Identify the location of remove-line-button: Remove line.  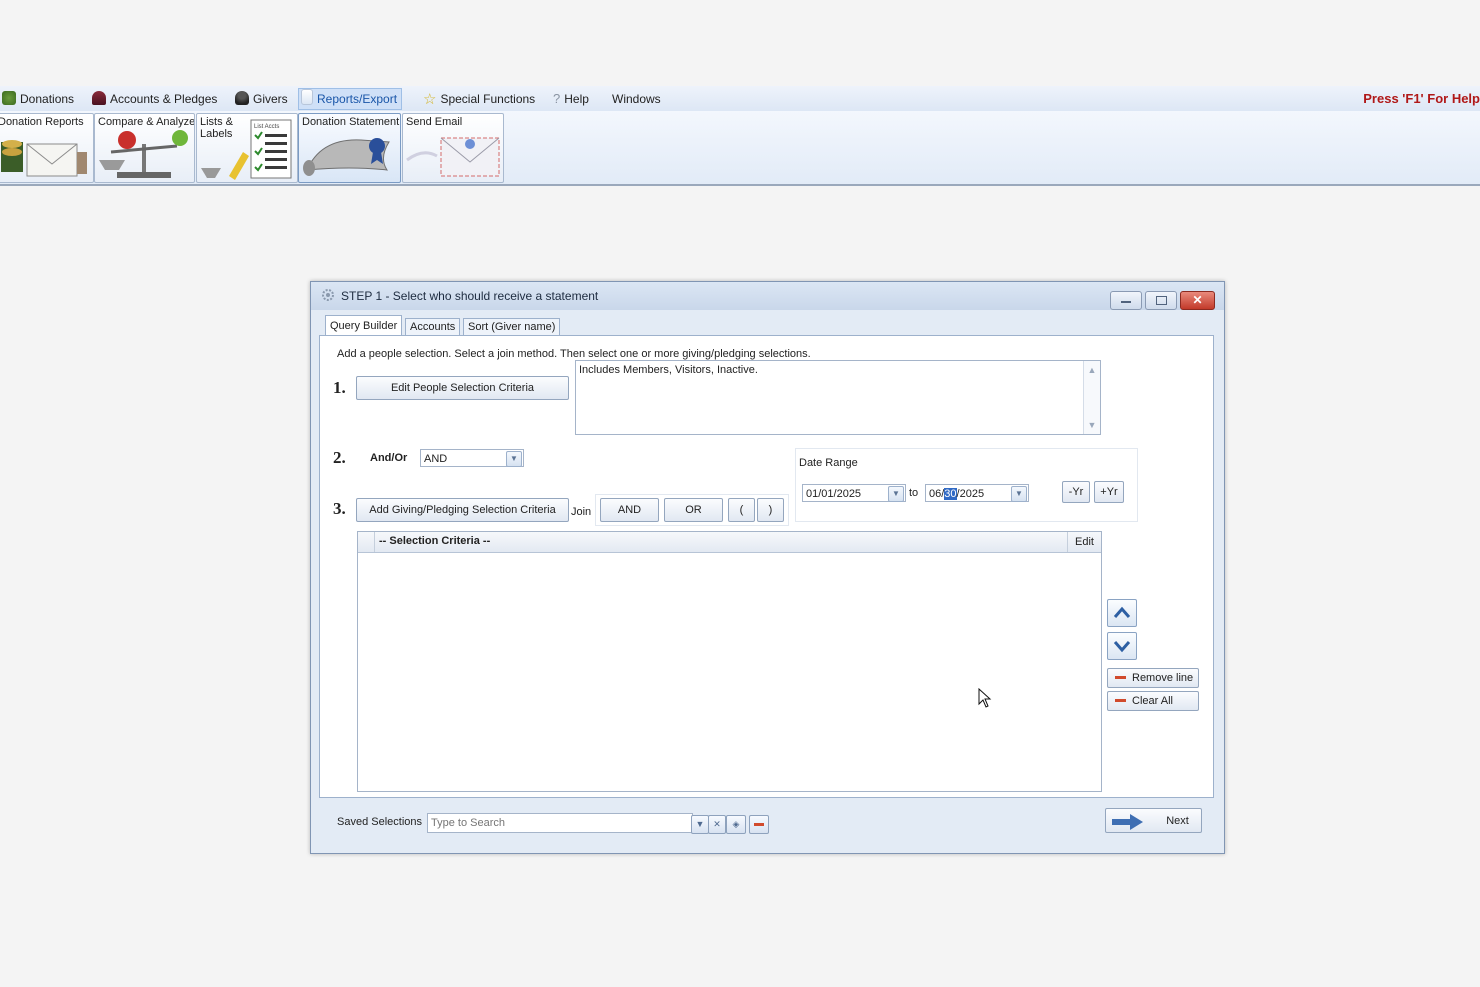
(1153, 678).